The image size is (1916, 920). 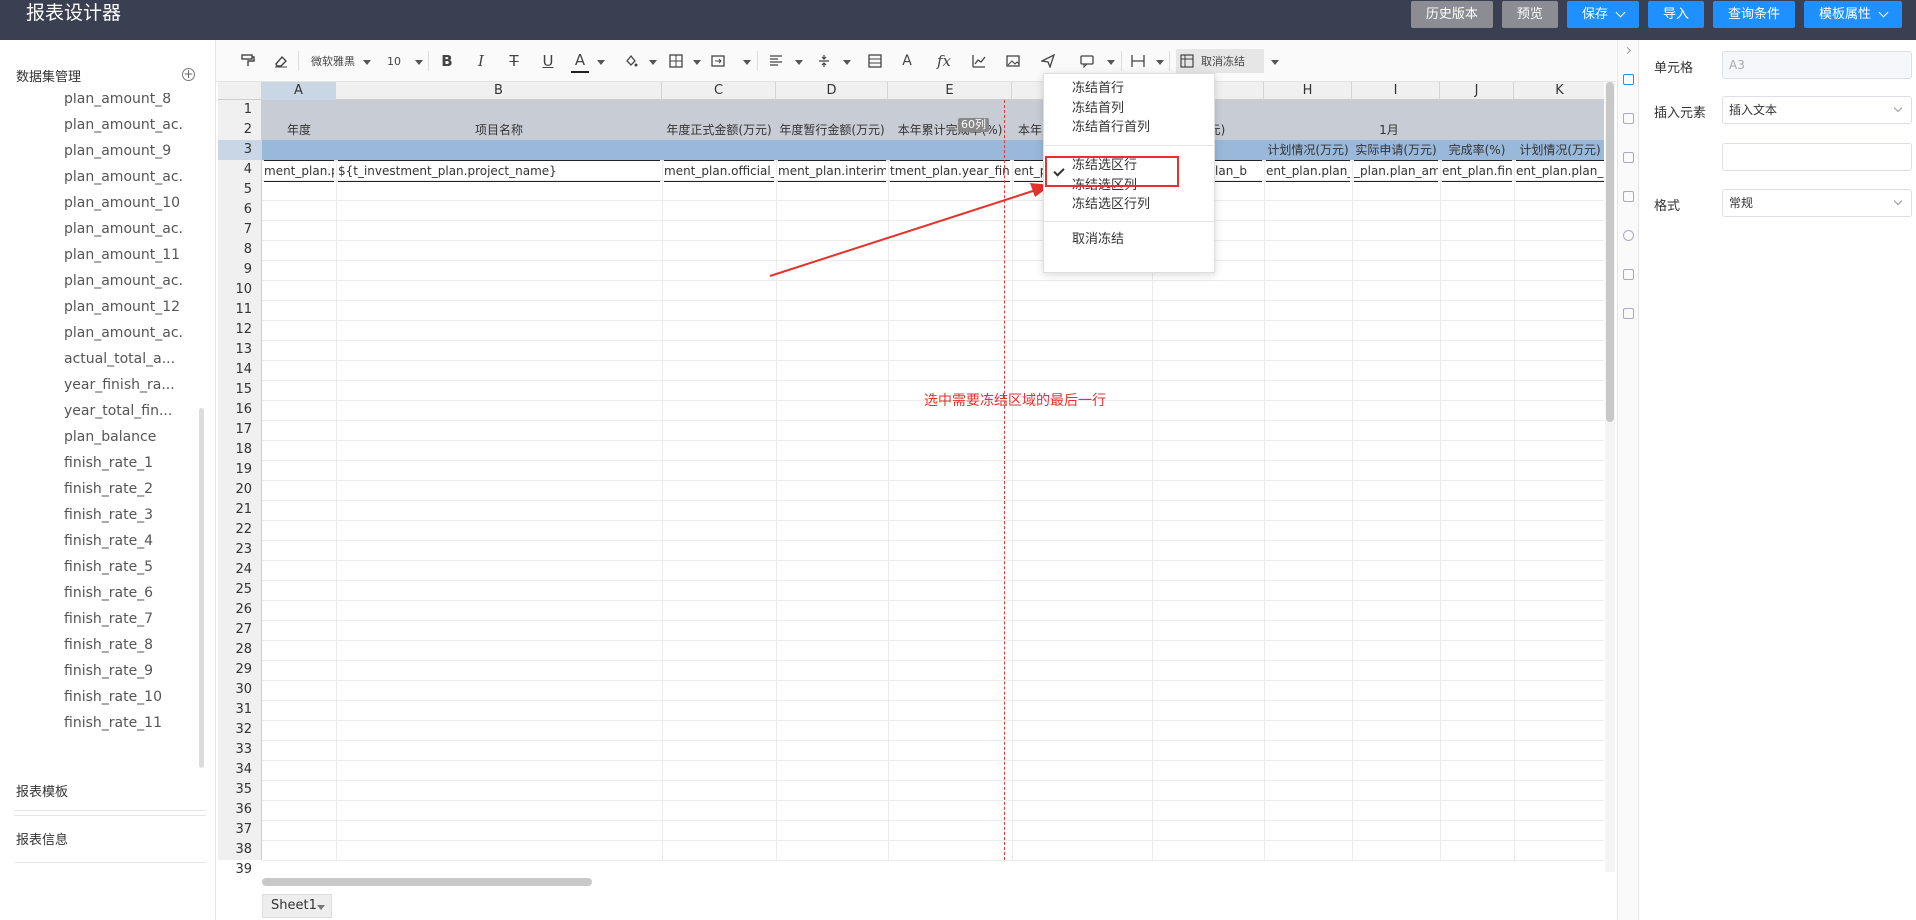 What do you see at coordinates (129, 697) in the screenshot?
I see `dataset-field-item: finish_rate_10` at bounding box center [129, 697].